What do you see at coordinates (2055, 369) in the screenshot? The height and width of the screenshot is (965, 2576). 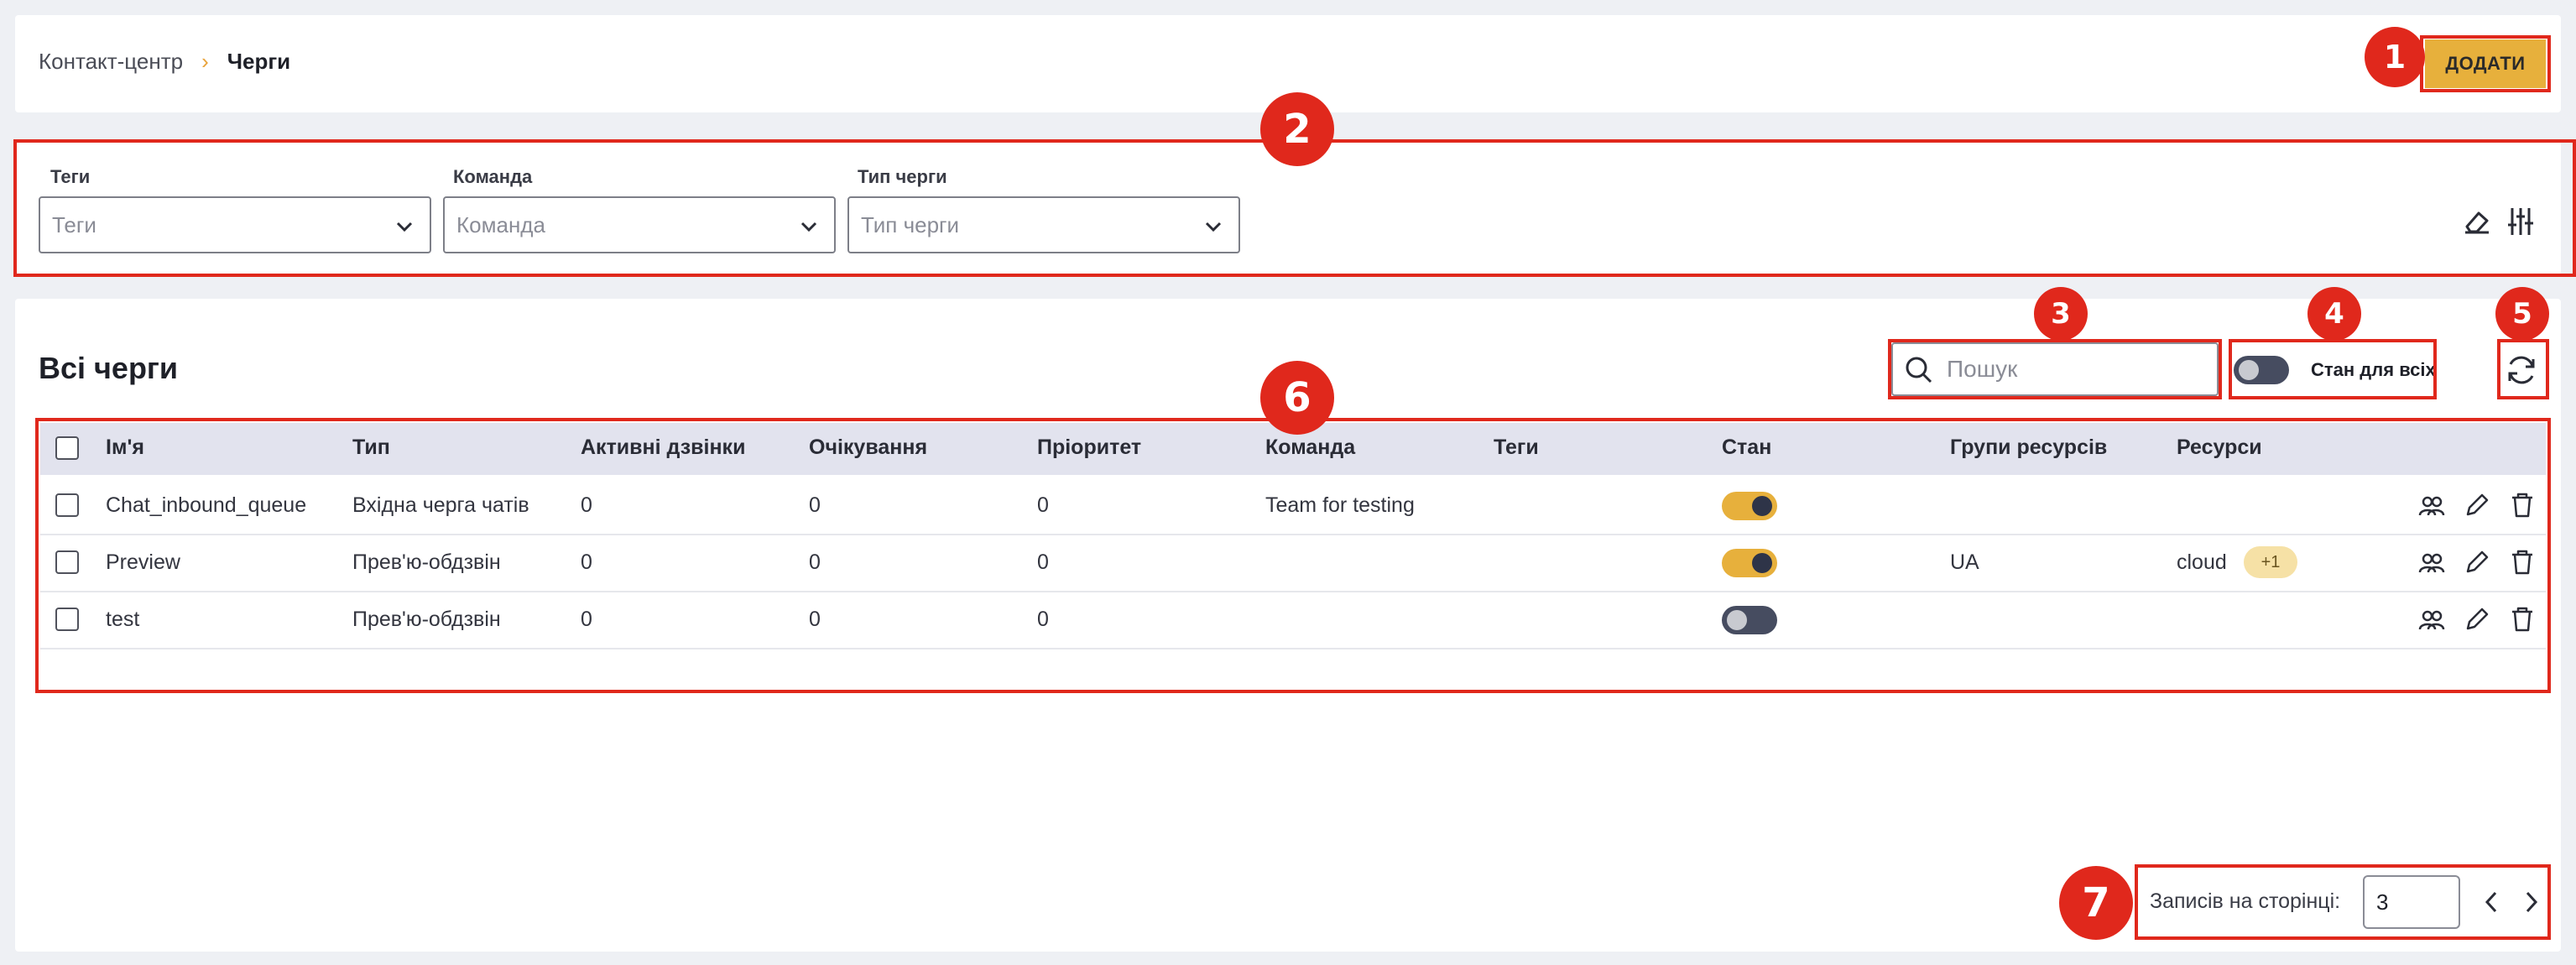 I see `annotation-box-search` at bounding box center [2055, 369].